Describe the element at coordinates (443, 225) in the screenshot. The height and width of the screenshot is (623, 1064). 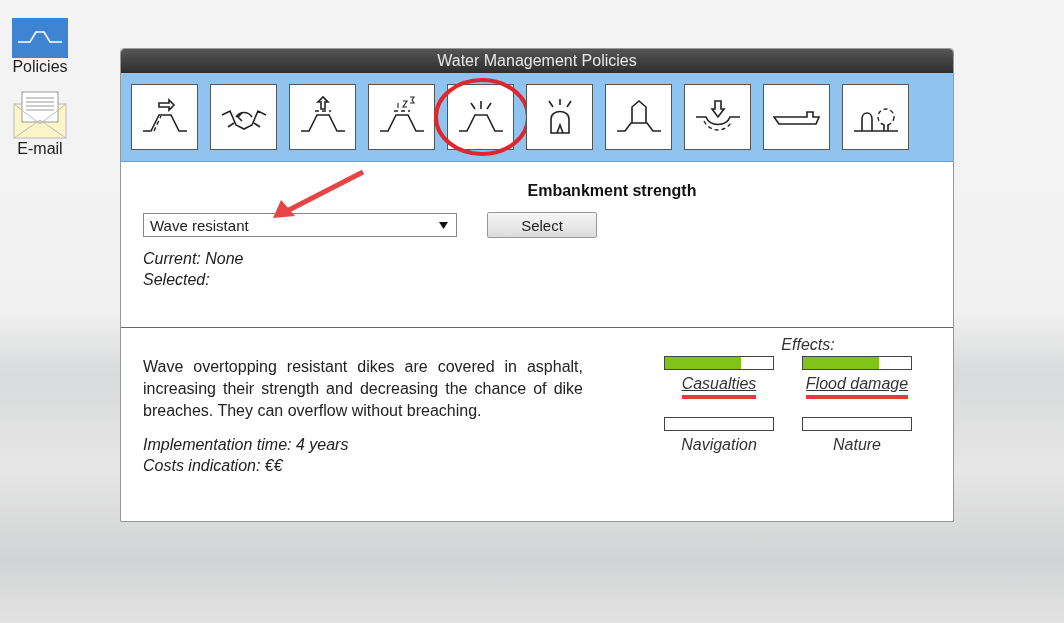
I see `caret-icon` at that location.